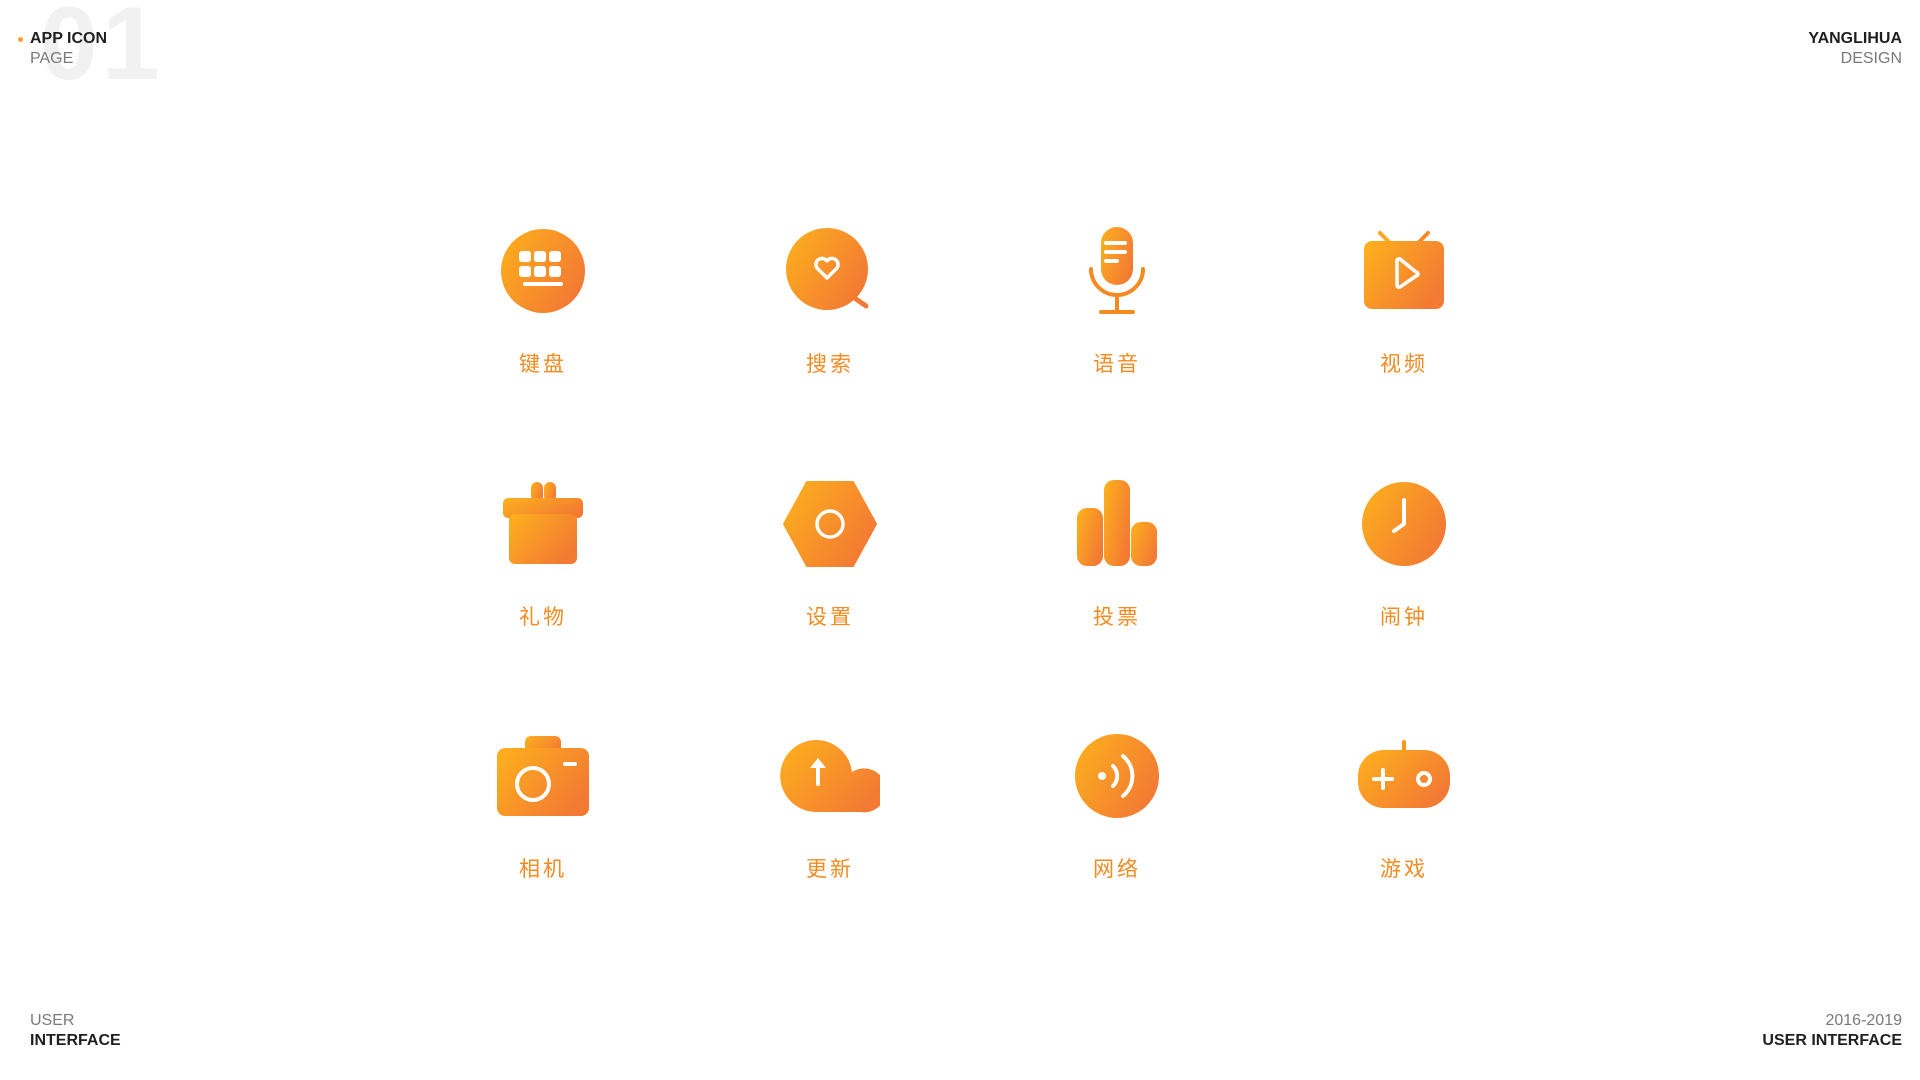 The width and height of the screenshot is (1920, 1080). What do you see at coordinates (52, 58) in the screenshot?
I see `header-title-bottom: PAGE` at bounding box center [52, 58].